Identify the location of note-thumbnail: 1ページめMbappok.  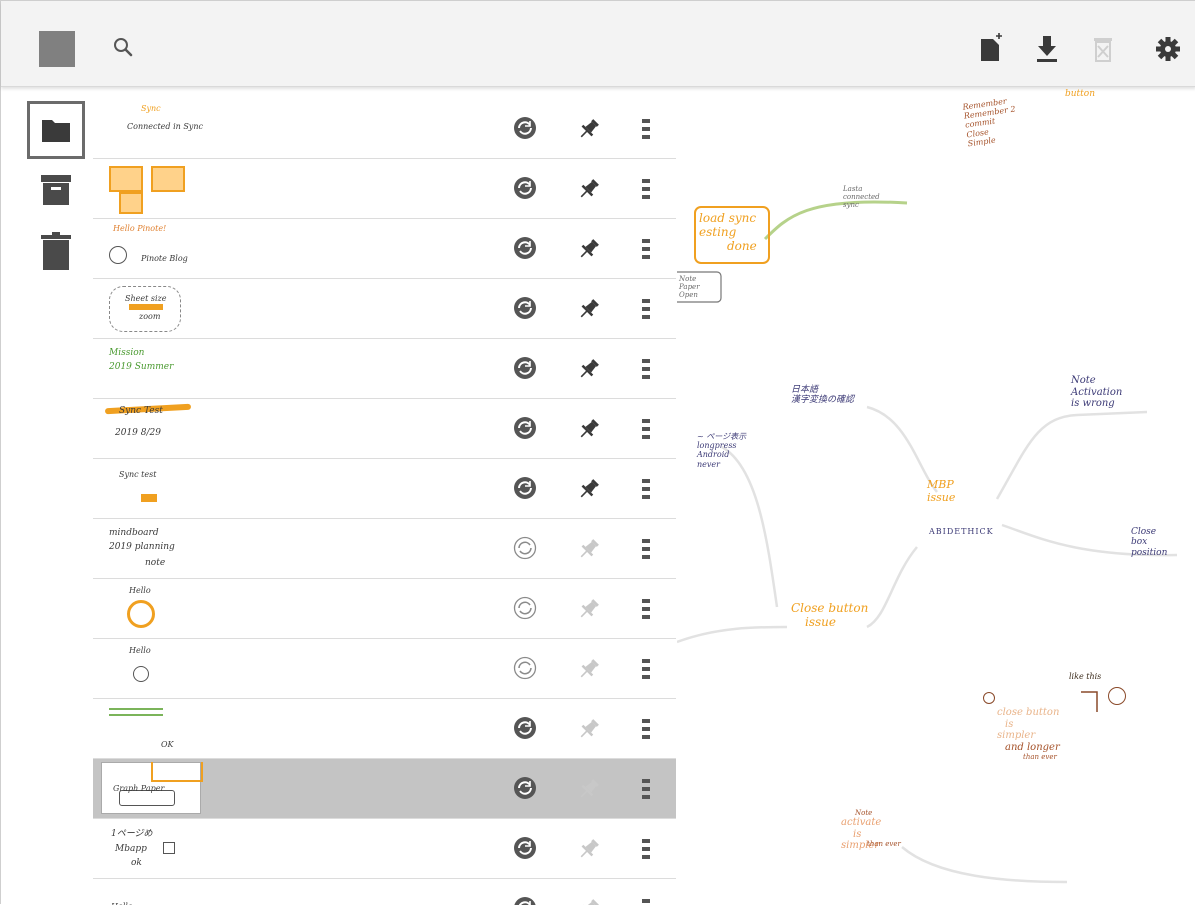
(156, 848).